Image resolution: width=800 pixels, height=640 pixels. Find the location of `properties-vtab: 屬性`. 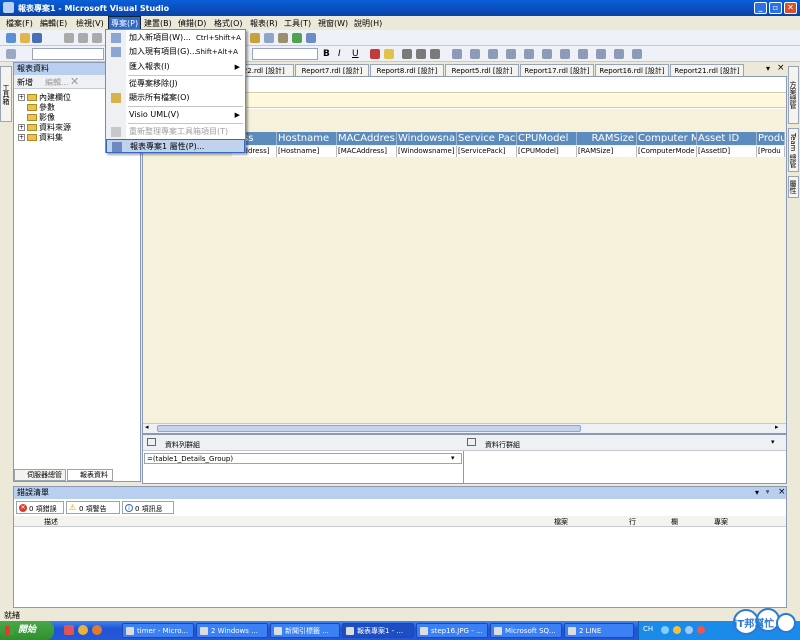

properties-vtab: 屬性 is located at coordinates (793, 187).